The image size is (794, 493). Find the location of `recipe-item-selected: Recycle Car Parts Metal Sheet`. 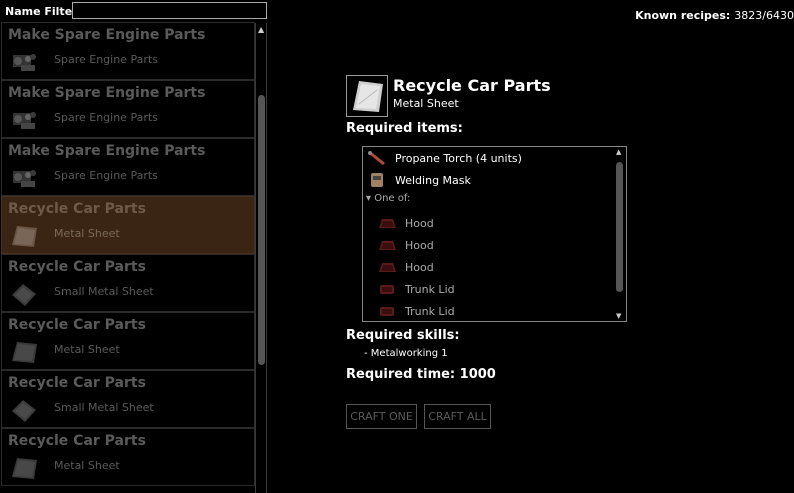

recipe-item-selected: Recycle Car Parts Metal Sheet is located at coordinates (128, 225).